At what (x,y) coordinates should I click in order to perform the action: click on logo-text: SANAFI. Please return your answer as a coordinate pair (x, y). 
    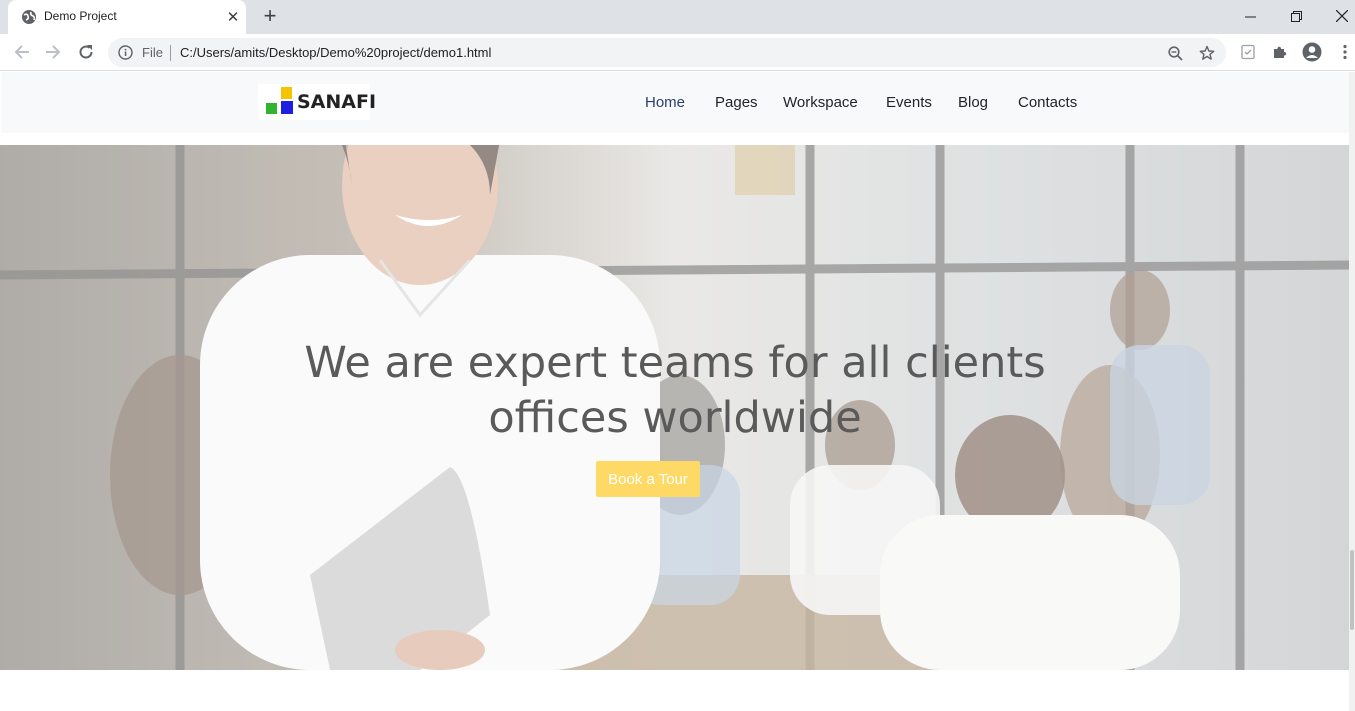
    Looking at the image, I should click on (337, 102).